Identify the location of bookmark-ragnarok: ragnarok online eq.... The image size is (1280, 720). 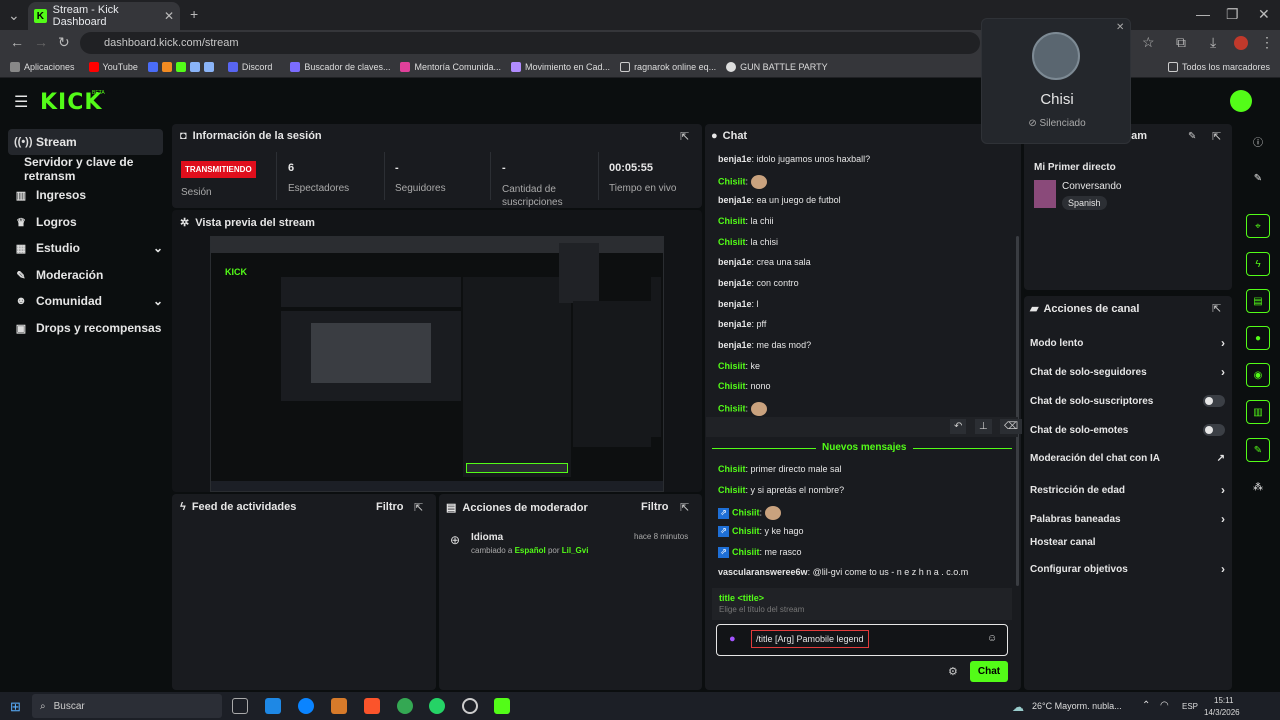
(668, 66).